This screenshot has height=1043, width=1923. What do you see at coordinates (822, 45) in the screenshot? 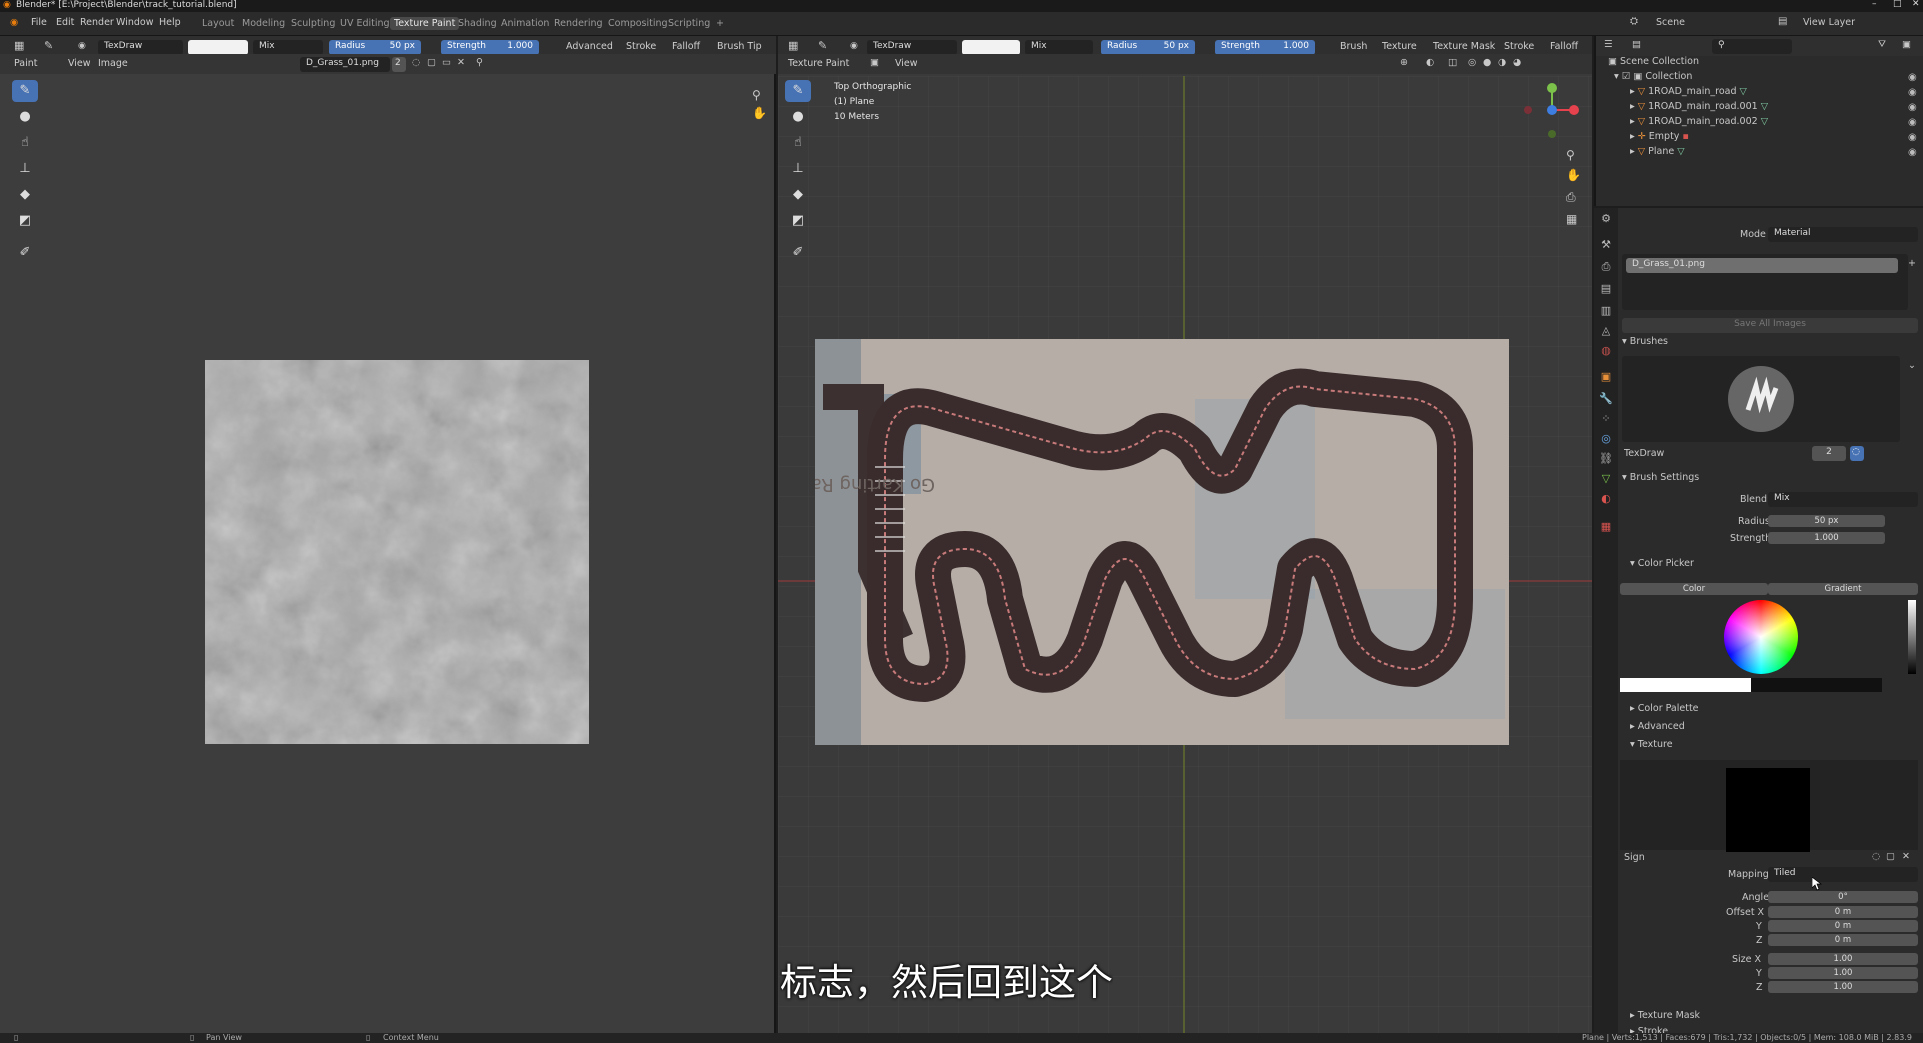
I see `viewport-brush-tool-icon: ✎` at bounding box center [822, 45].